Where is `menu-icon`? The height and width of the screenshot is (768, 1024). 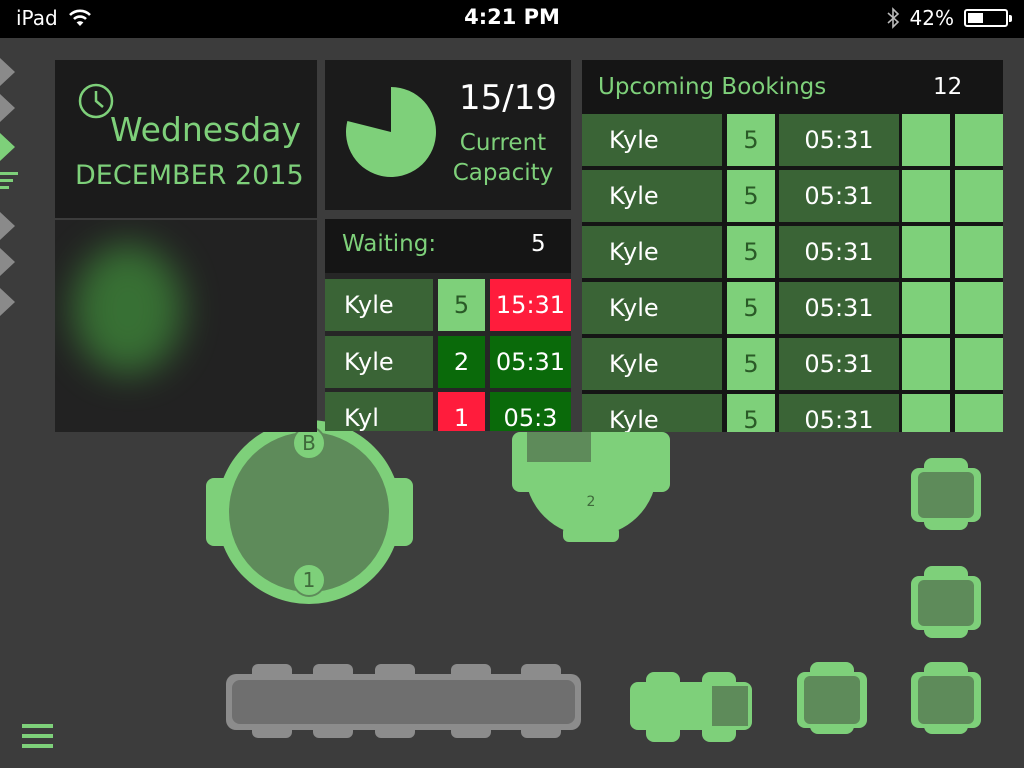 menu-icon is located at coordinates (37, 739).